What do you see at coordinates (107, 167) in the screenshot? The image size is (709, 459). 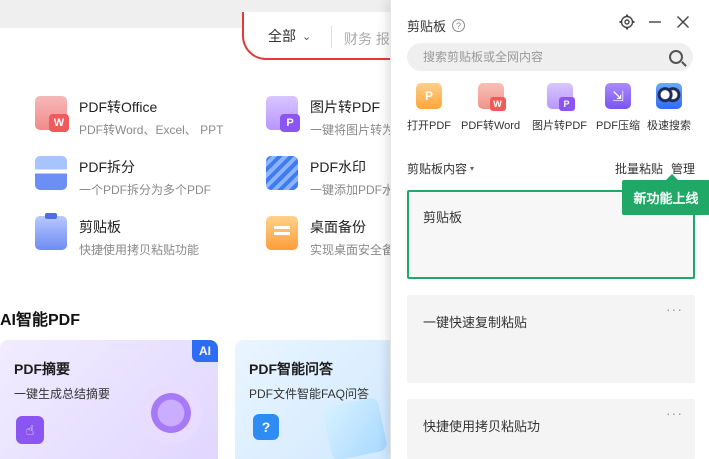 I see `tool-title: PDF拆分` at bounding box center [107, 167].